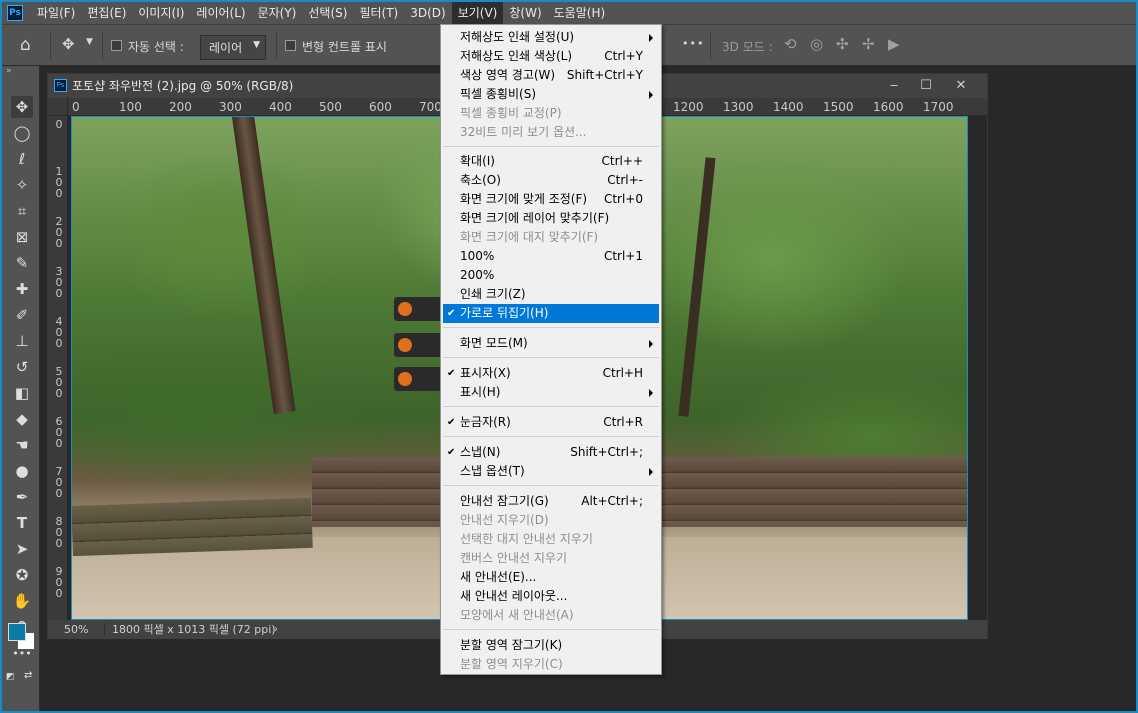 This screenshot has height=713, width=1138. I want to click on menu-filter: 필터(T), so click(378, 13).